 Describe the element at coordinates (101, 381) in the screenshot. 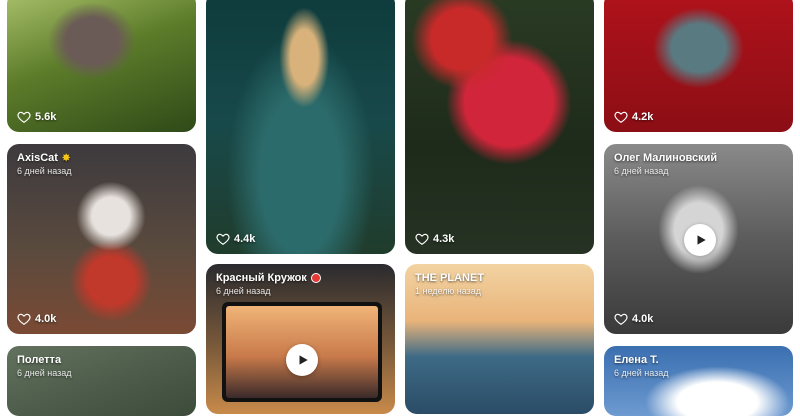

I see `feed-card: Полетта 6 дней назад` at that location.